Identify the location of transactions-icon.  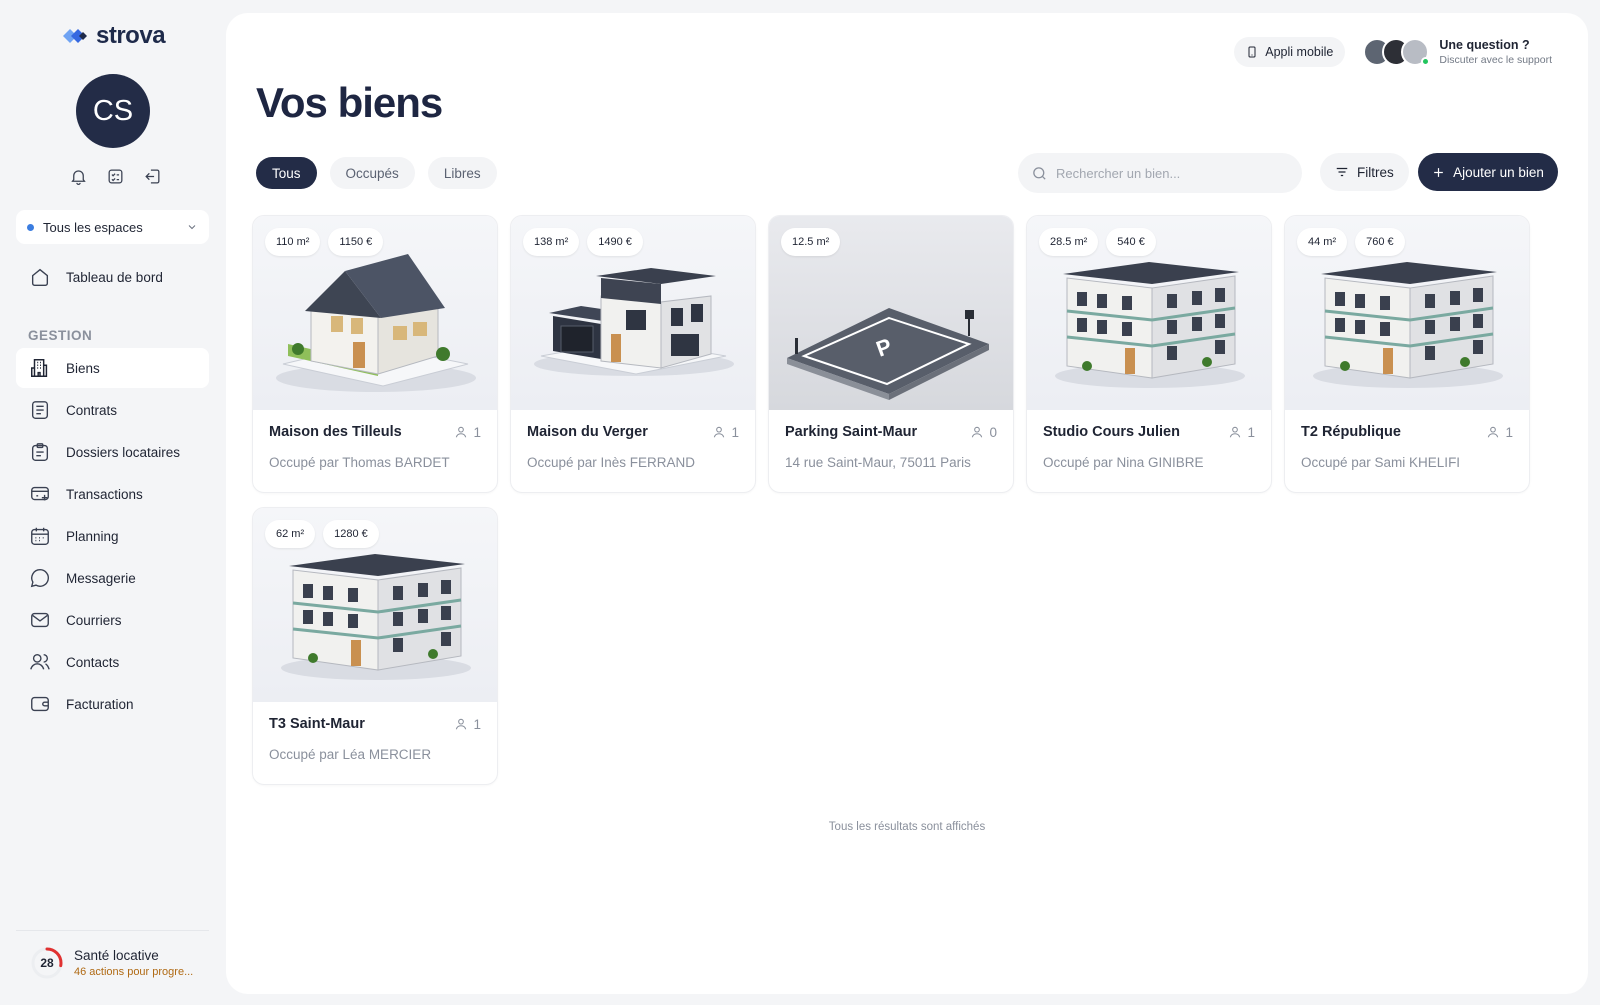
(40, 494).